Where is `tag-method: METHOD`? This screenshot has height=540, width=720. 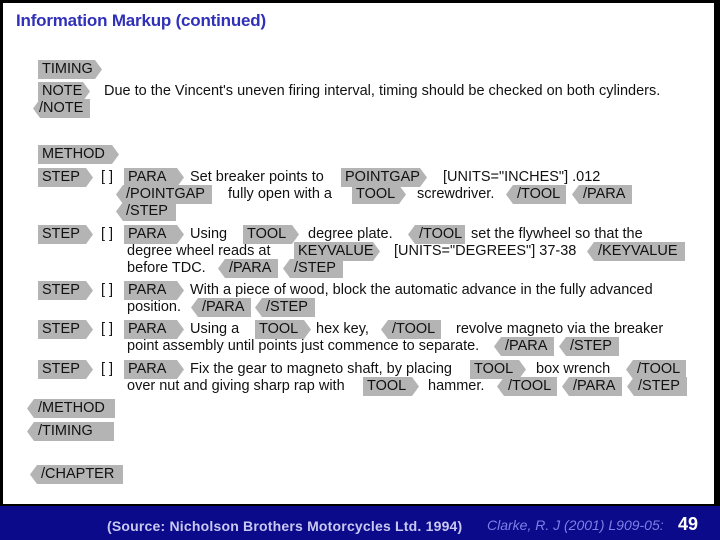 tag-method: METHOD is located at coordinates (78, 154).